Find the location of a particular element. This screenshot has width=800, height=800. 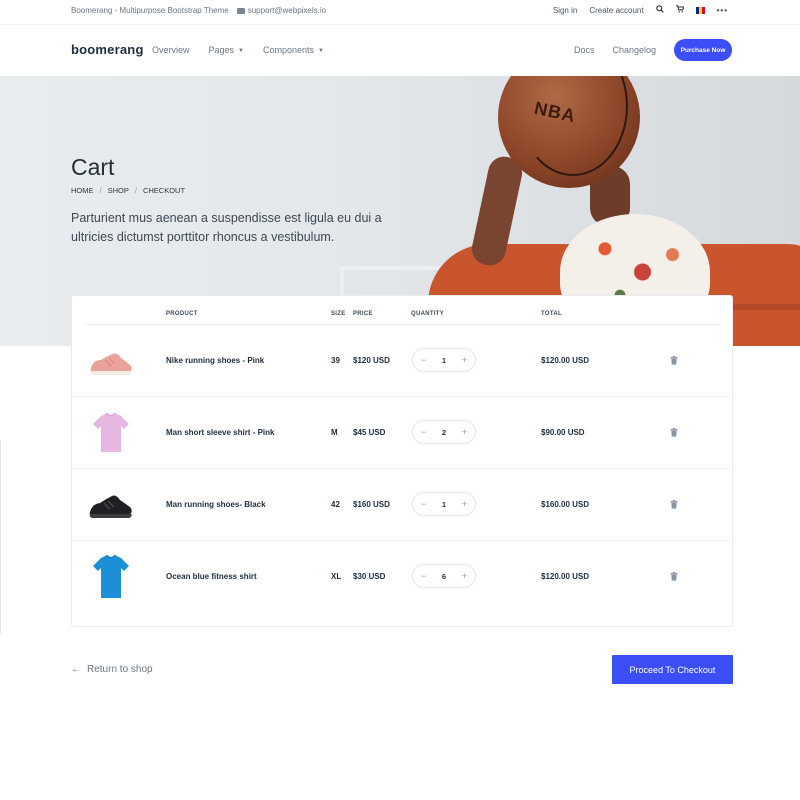

breadcrumb: HOME / SHOP / CHECKOUT is located at coordinates (128, 190).